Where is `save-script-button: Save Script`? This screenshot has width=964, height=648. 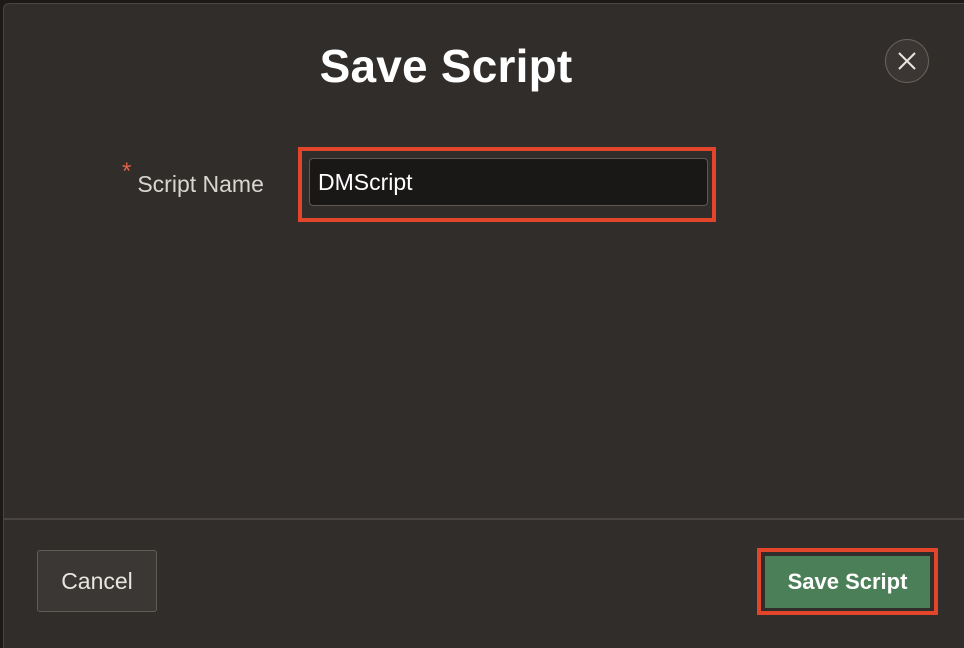
save-script-button: Save Script is located at coordinates (847, 582).